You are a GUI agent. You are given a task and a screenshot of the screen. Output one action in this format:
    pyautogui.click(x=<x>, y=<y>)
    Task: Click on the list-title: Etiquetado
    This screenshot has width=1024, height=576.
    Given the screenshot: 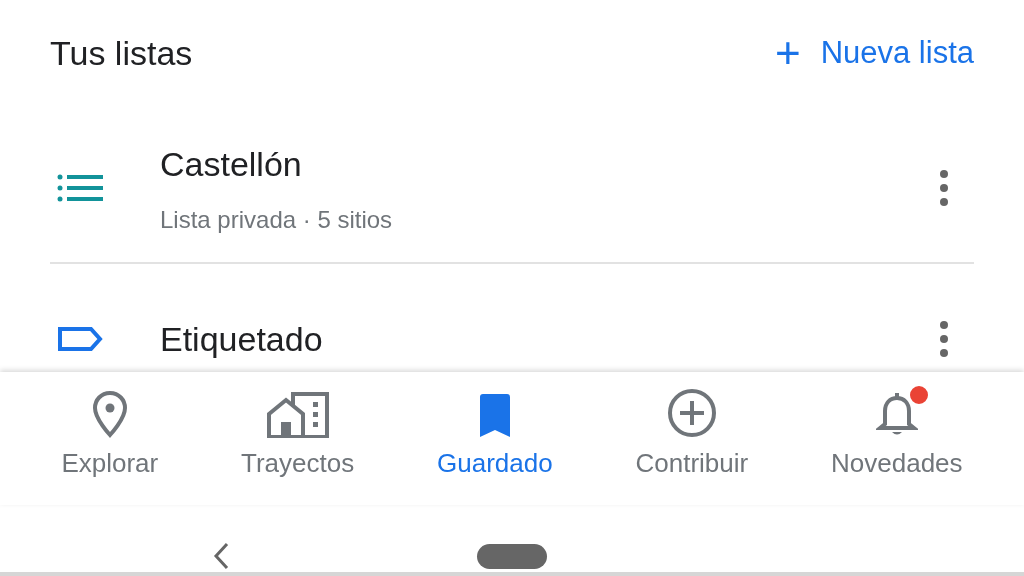 What is the action you would take?
    pyautogui.click(x=549, y=339)
    